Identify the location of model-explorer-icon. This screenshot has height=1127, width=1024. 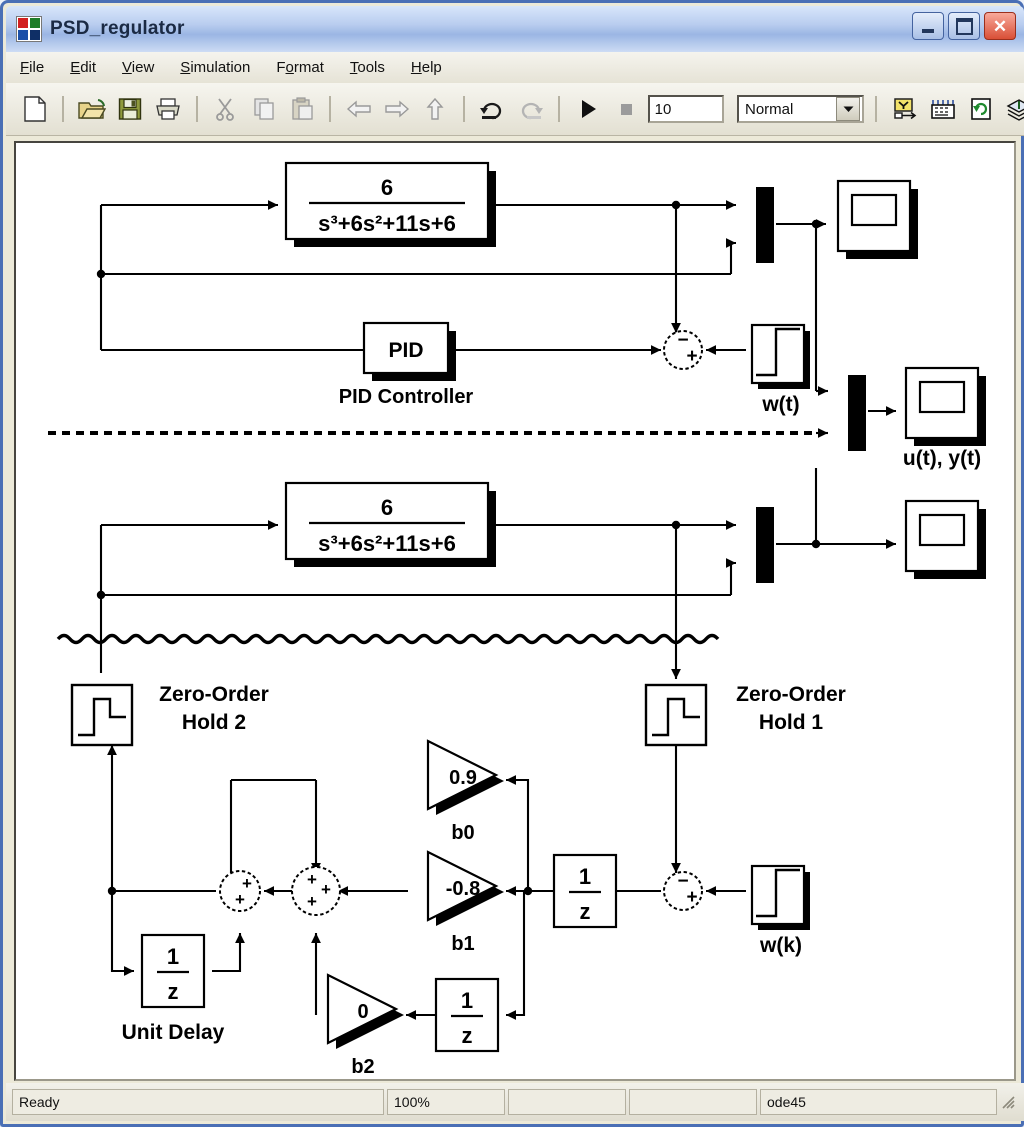
(942, 109).